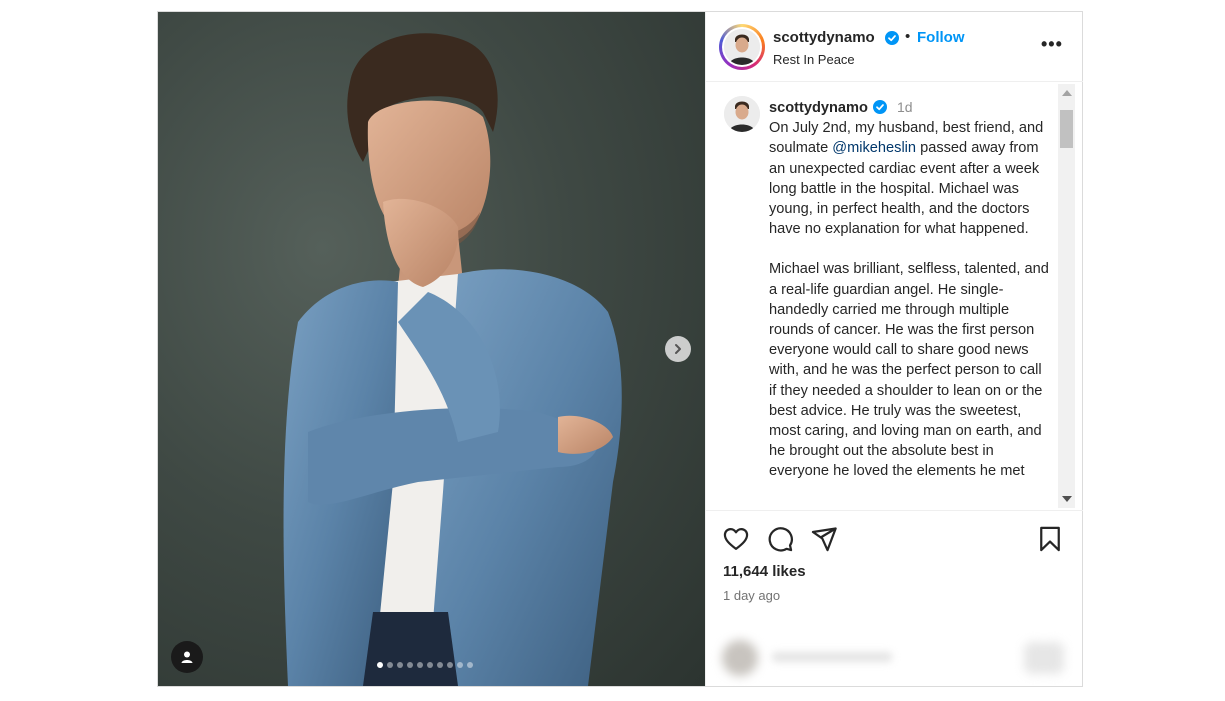 This screenshot has width=1225, height=701. Describe the element at coordinates (1067, 499) in the screenshot. I see `scroll-down-arrow-icon` at that location.